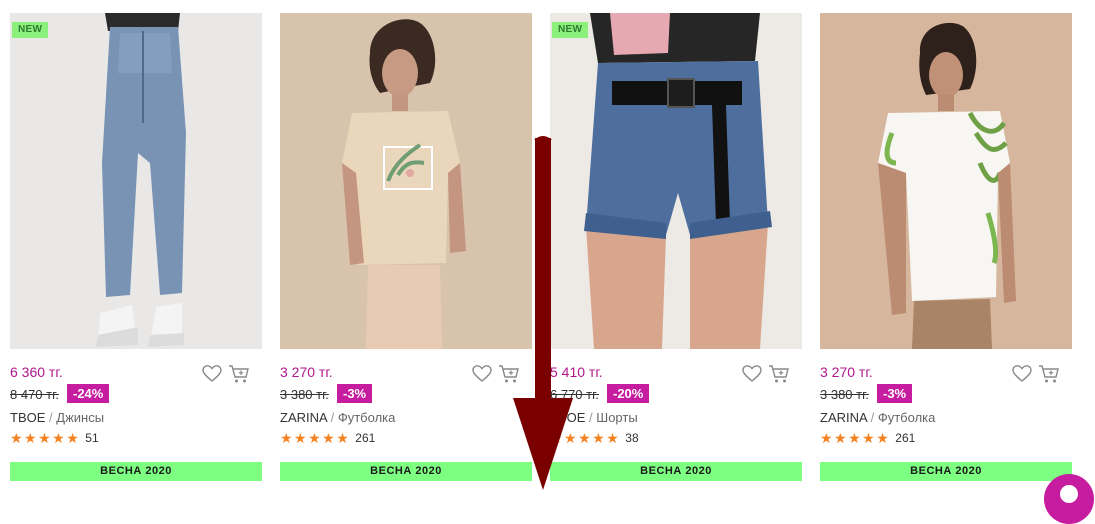  Describe the element at coordinates (576, 372) in the screenshot. I see `current-price: 5 410 тг.` at that location.